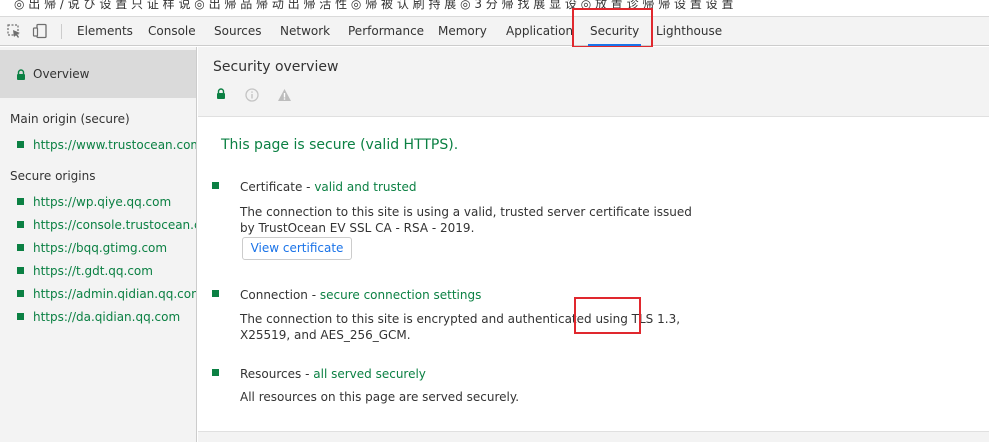 Image resolution: width=989 pixels, height=442 pixels. What do you see at coordinates (369, 374) in the screenshot?
I see `resources-status: all served securely` at bounding box center [369, 374].